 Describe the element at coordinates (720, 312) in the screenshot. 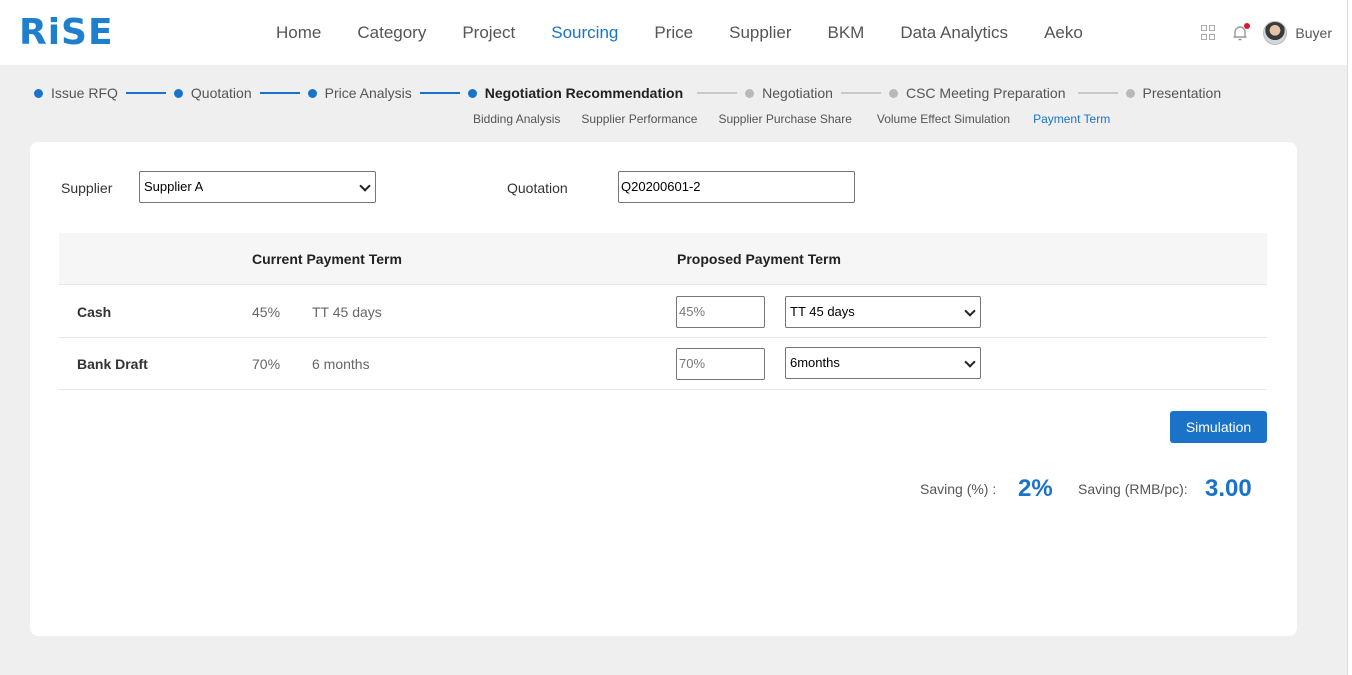

I see `proposed-percent-input: 45%` at that location.